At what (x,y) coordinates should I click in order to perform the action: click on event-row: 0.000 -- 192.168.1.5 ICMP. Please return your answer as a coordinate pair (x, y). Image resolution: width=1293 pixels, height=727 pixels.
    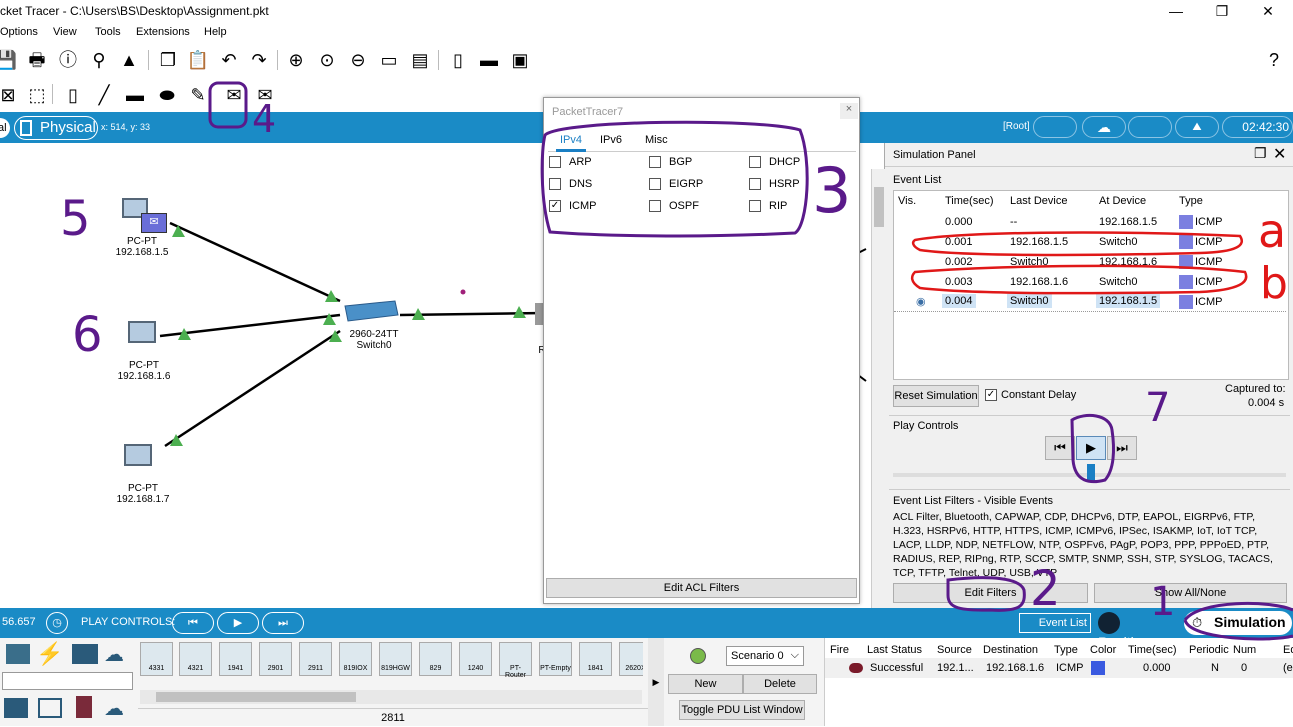
    Looking at the image, I should click on (1090, 222).